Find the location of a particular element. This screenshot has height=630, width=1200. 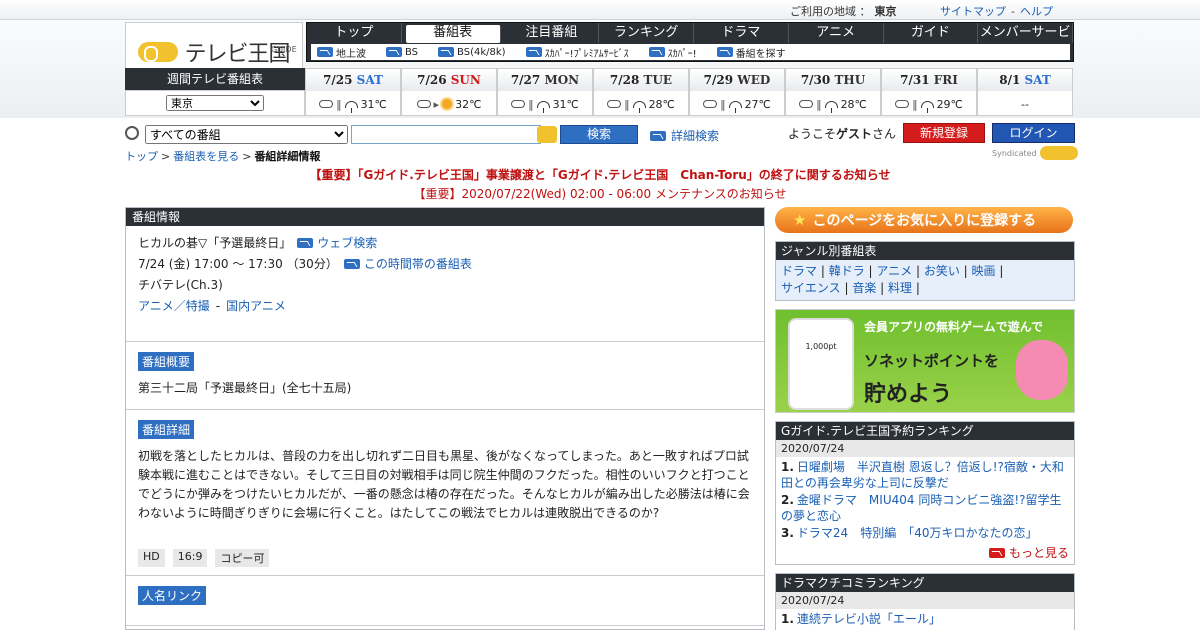

nav-tab-0: トップ is located at coordinates (354, 33).